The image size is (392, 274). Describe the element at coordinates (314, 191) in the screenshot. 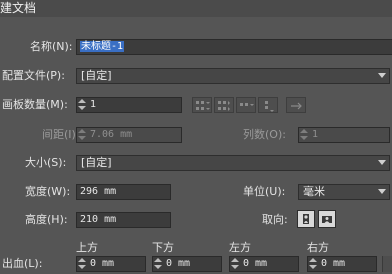

I see `units-value: 毫米` at that location.